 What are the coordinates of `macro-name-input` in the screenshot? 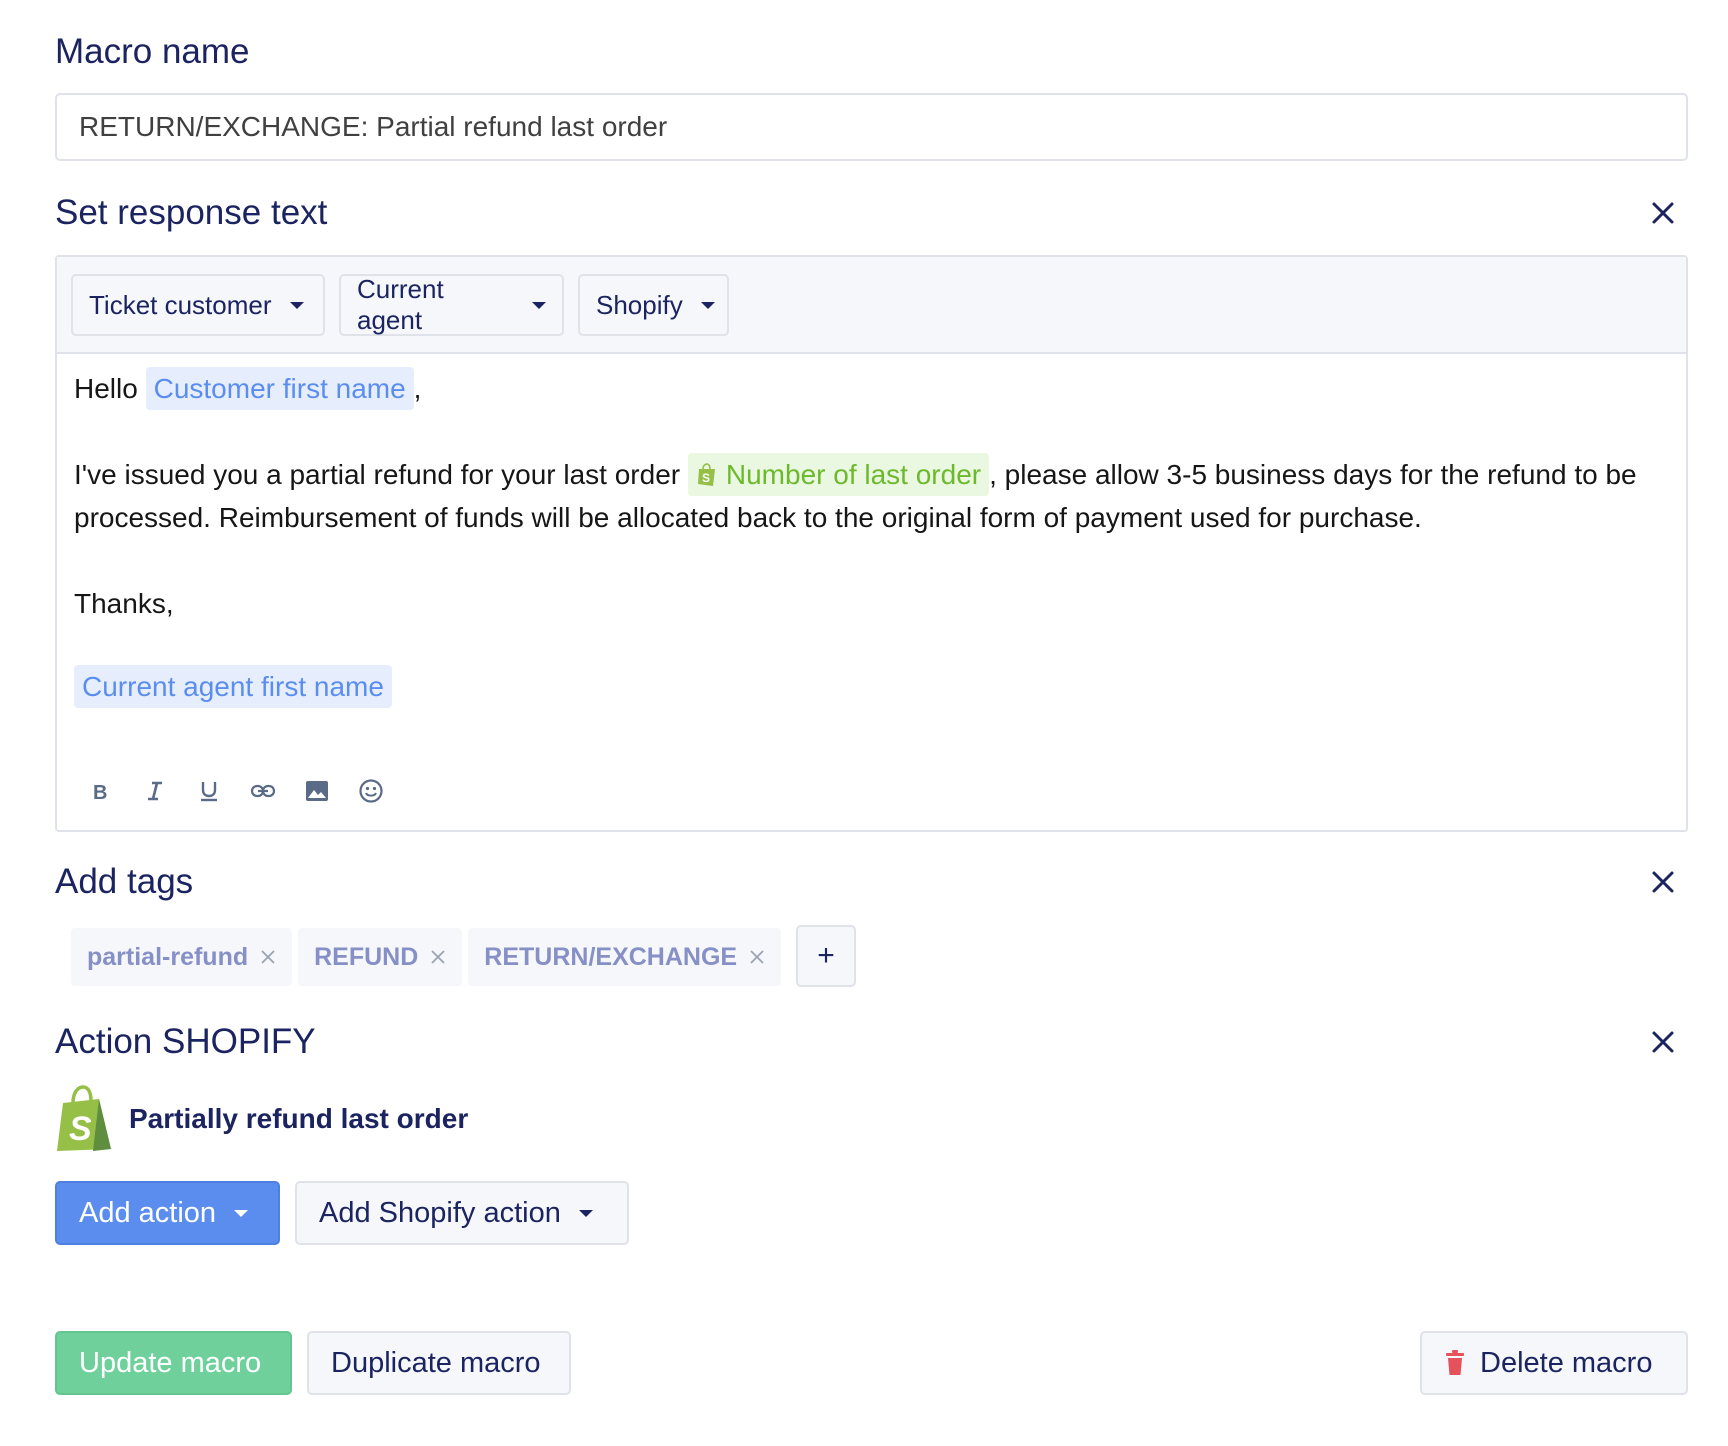 It's located at (871, 127).